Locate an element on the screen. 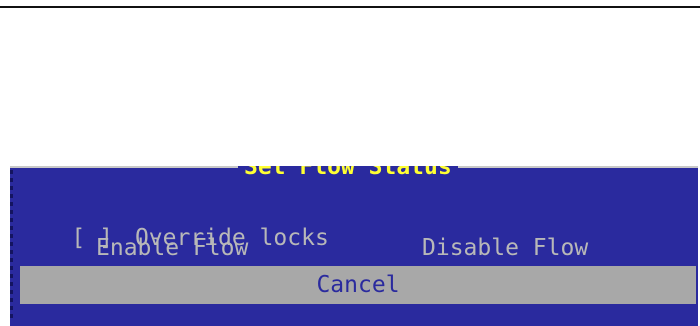  dialog-title: Set Flow Status is located at coordinates (348, 172).